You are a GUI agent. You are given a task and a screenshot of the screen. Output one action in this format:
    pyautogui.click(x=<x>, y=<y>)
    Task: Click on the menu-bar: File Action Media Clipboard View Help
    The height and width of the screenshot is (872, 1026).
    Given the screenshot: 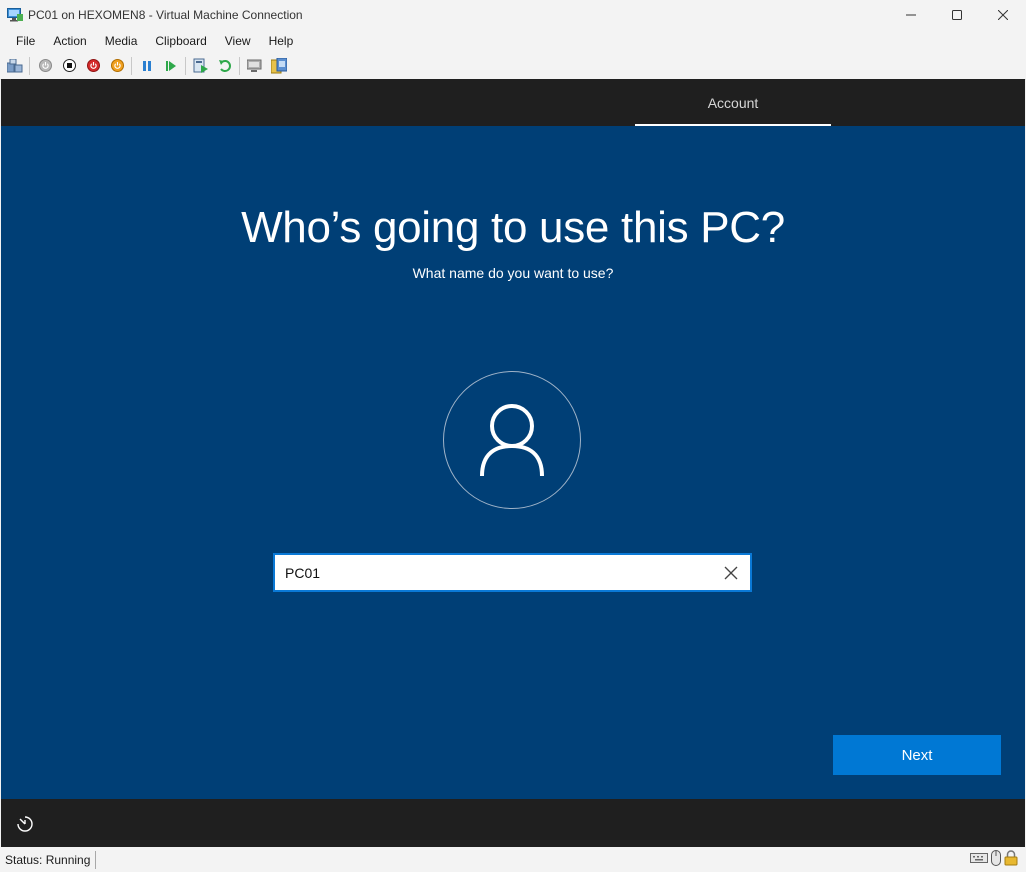 What is the action you would take?
    pyautogui.click(x=513, y=41)
    